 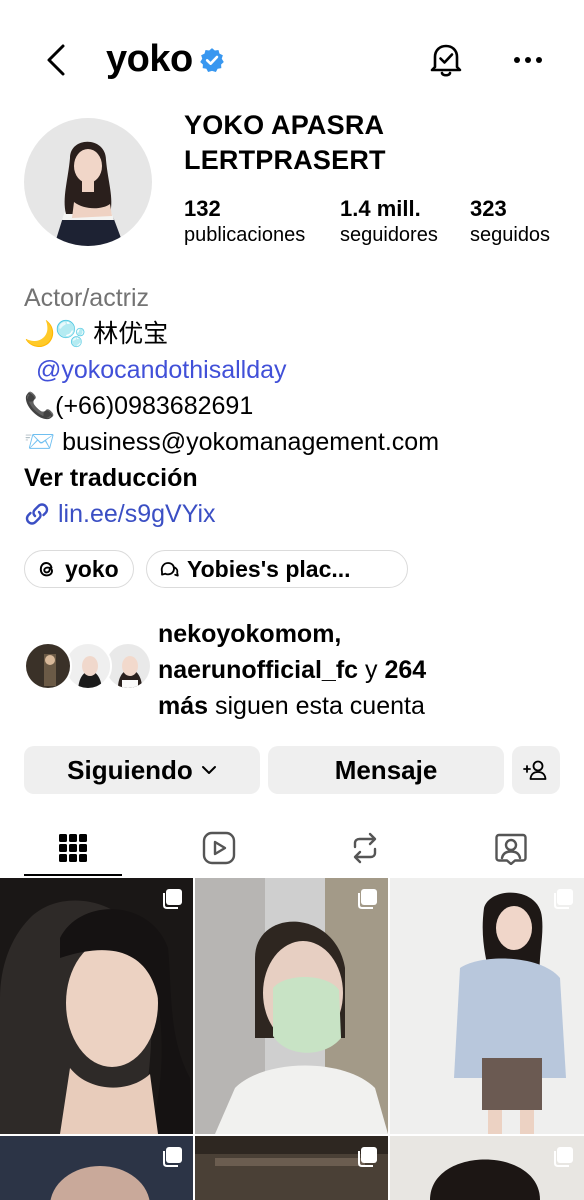 I want to click on chevron-left-icon, so click(x=56, y=60).